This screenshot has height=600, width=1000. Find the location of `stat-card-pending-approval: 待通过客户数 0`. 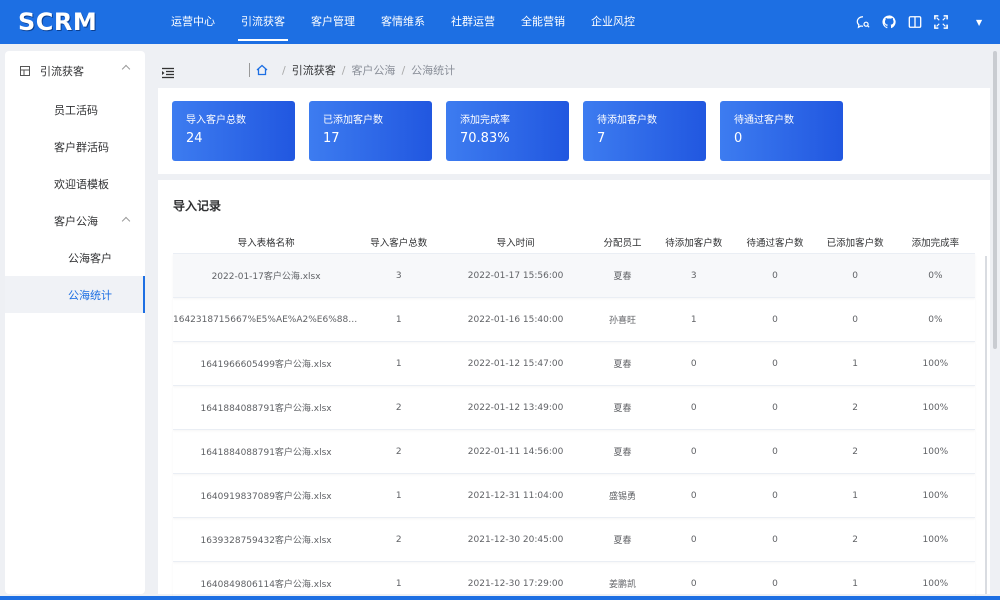

stat-card-pending-approval: 待通过客户数 0 is located at coordinates (781, 131).